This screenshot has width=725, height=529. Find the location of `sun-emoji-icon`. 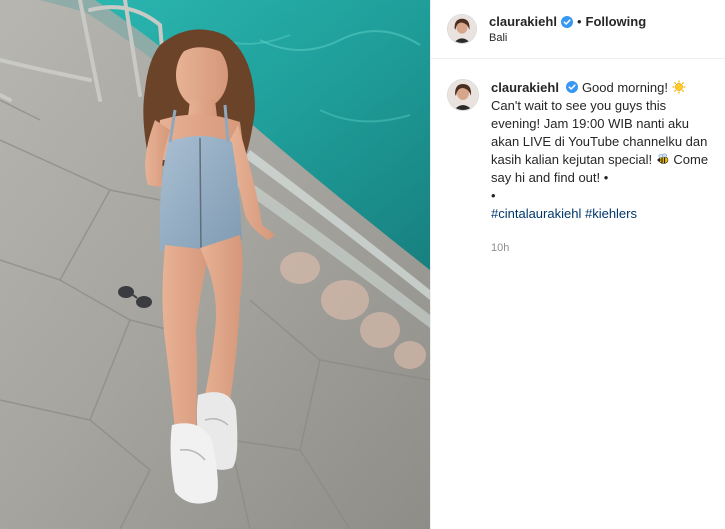

sun-emoji-icon is located at coordinates (679, 87).